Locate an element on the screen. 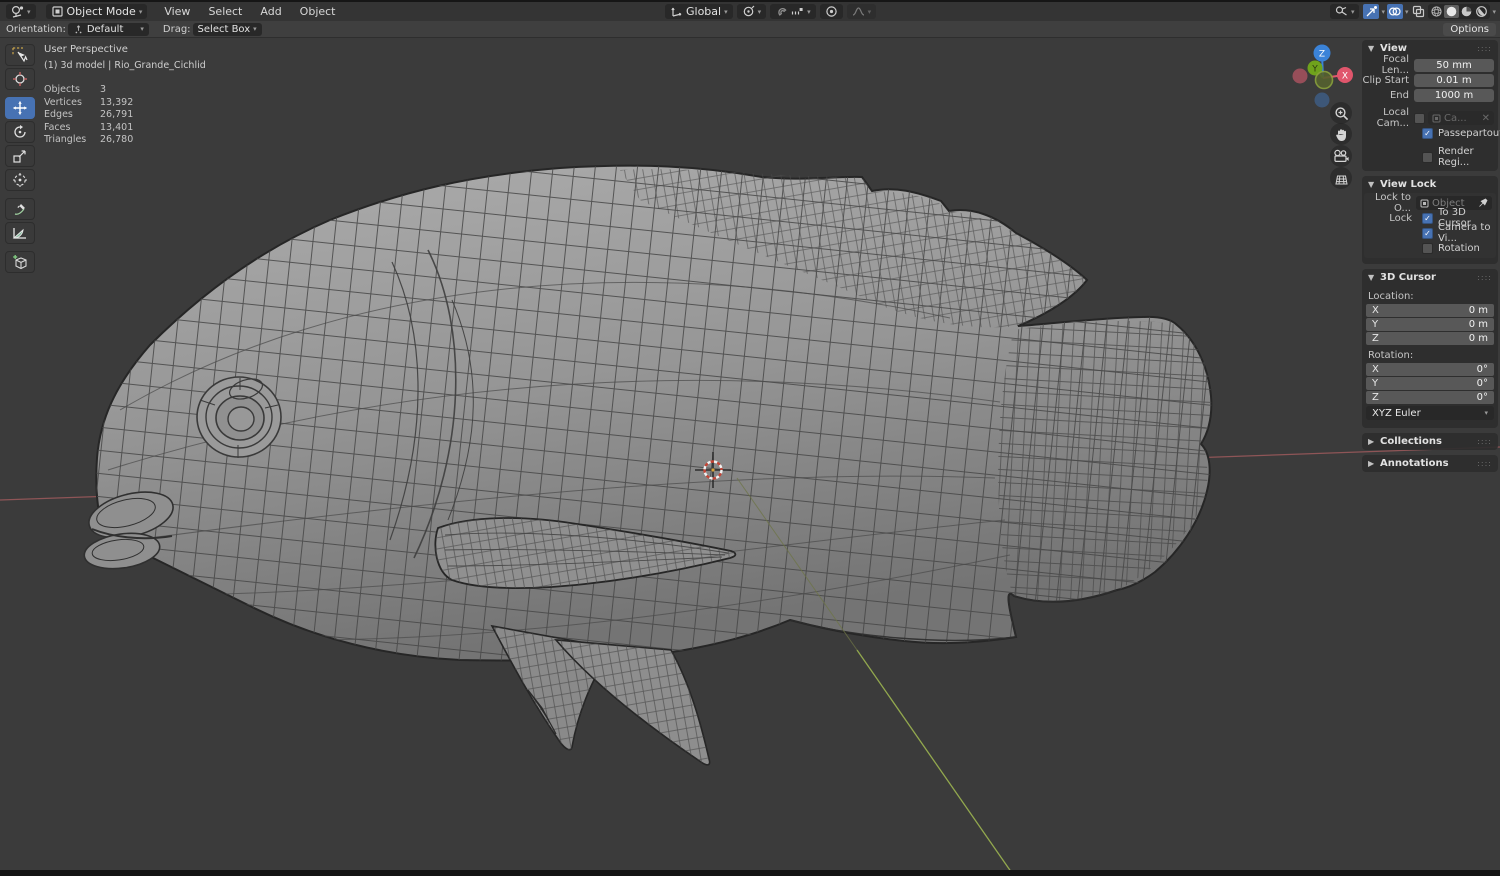 The width and height of the screenshot is (1500, 876). mode-dropdown: Object Mode ▾ is located at coordinates (96, 11).